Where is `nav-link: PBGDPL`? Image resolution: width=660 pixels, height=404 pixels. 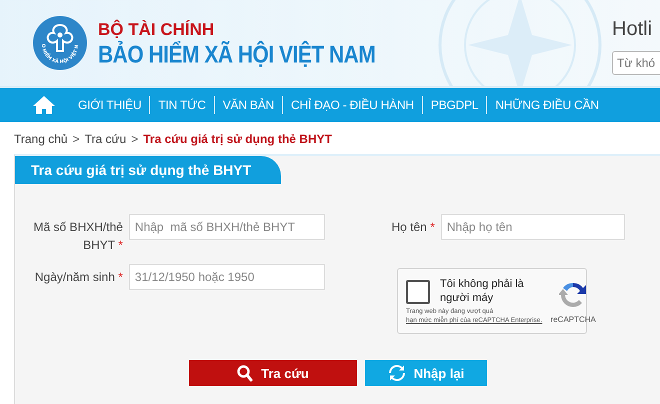
nav-link: PBGDPL is located at coordinates (454, 105).